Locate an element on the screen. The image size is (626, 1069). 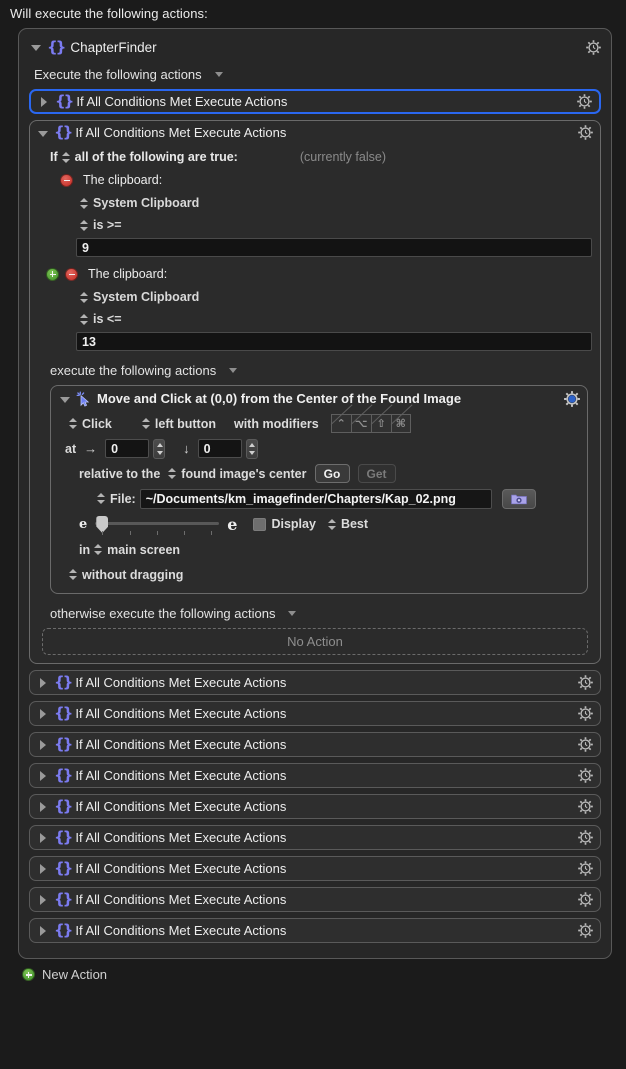
go-button: Go is located at coordinates (332, 473).